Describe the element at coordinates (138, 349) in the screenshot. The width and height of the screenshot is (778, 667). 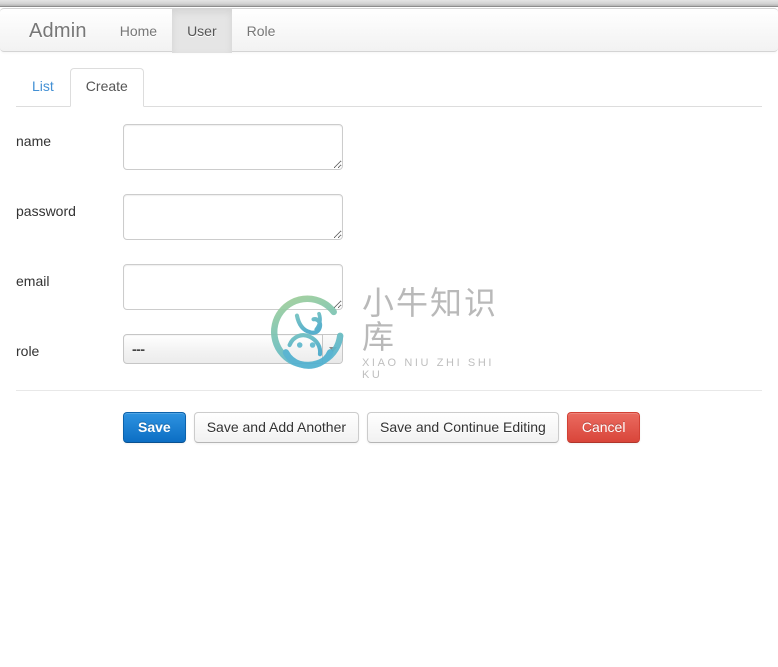
I see `role-select-value: ---` at that location.